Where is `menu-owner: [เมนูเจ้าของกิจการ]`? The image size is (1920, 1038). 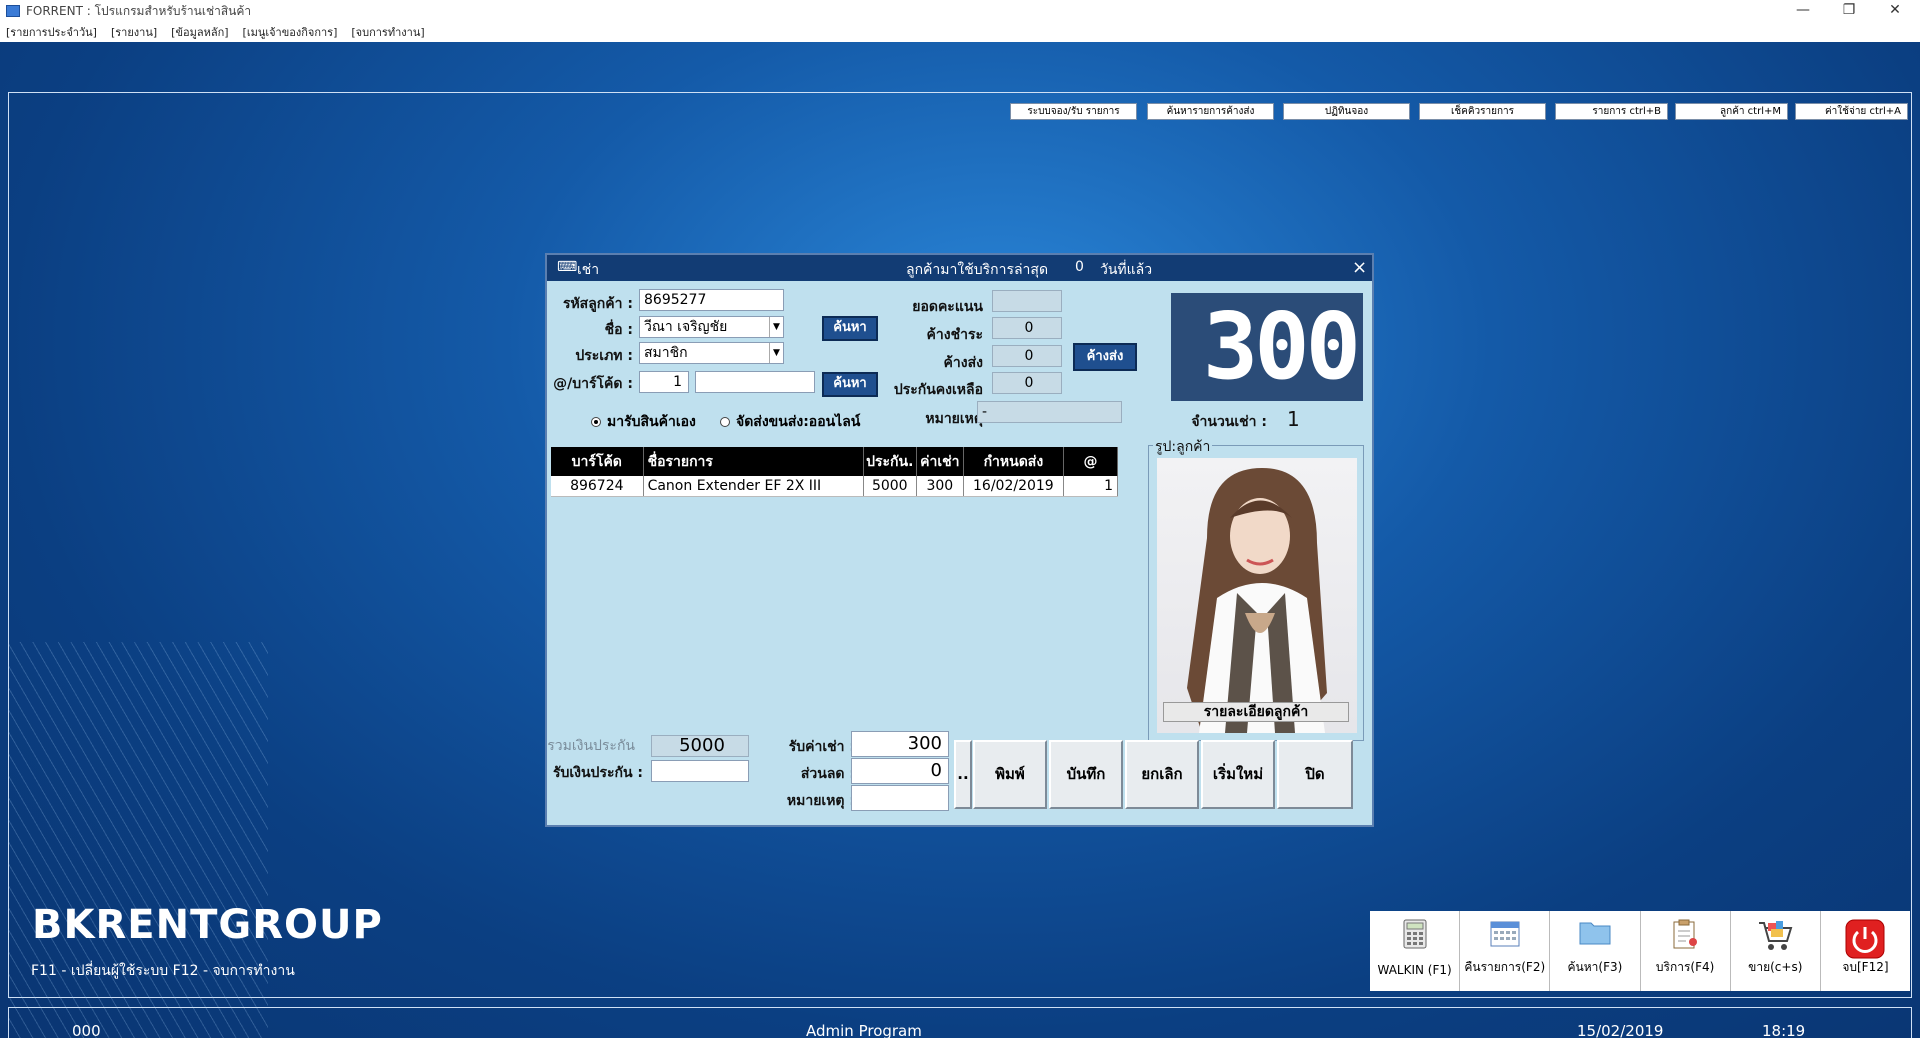
menu-owner: [เมนูเจ้าของกิจการ] is located at coordinates (290, 32).